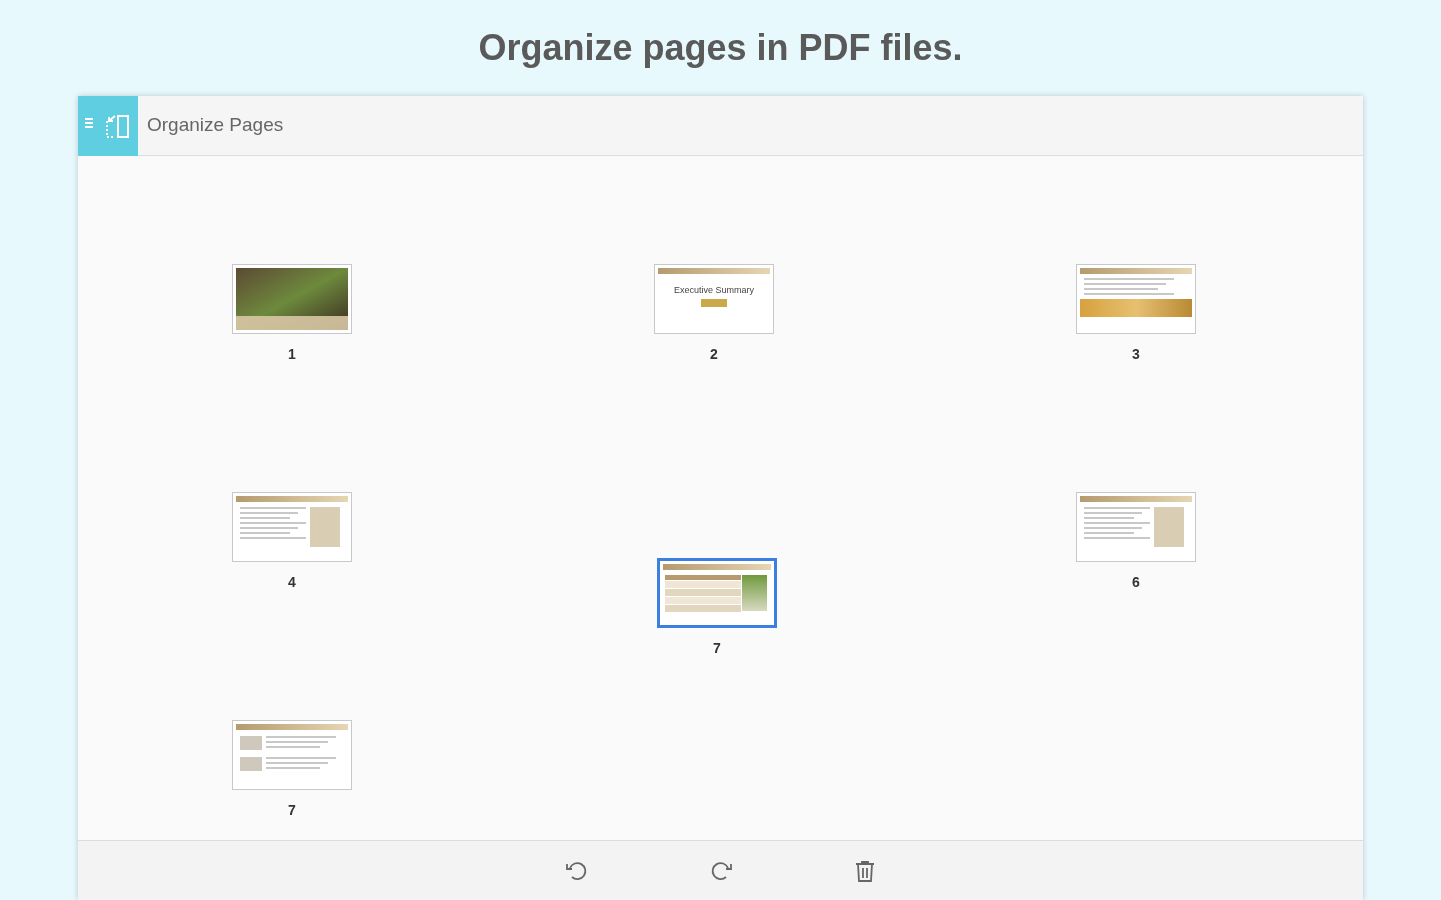 Image resolution: width=1441 pixels, height=900 pixels. Describe the element at coordinates (714, 354) in the screenshot. I see `page-number: 2` at that location.